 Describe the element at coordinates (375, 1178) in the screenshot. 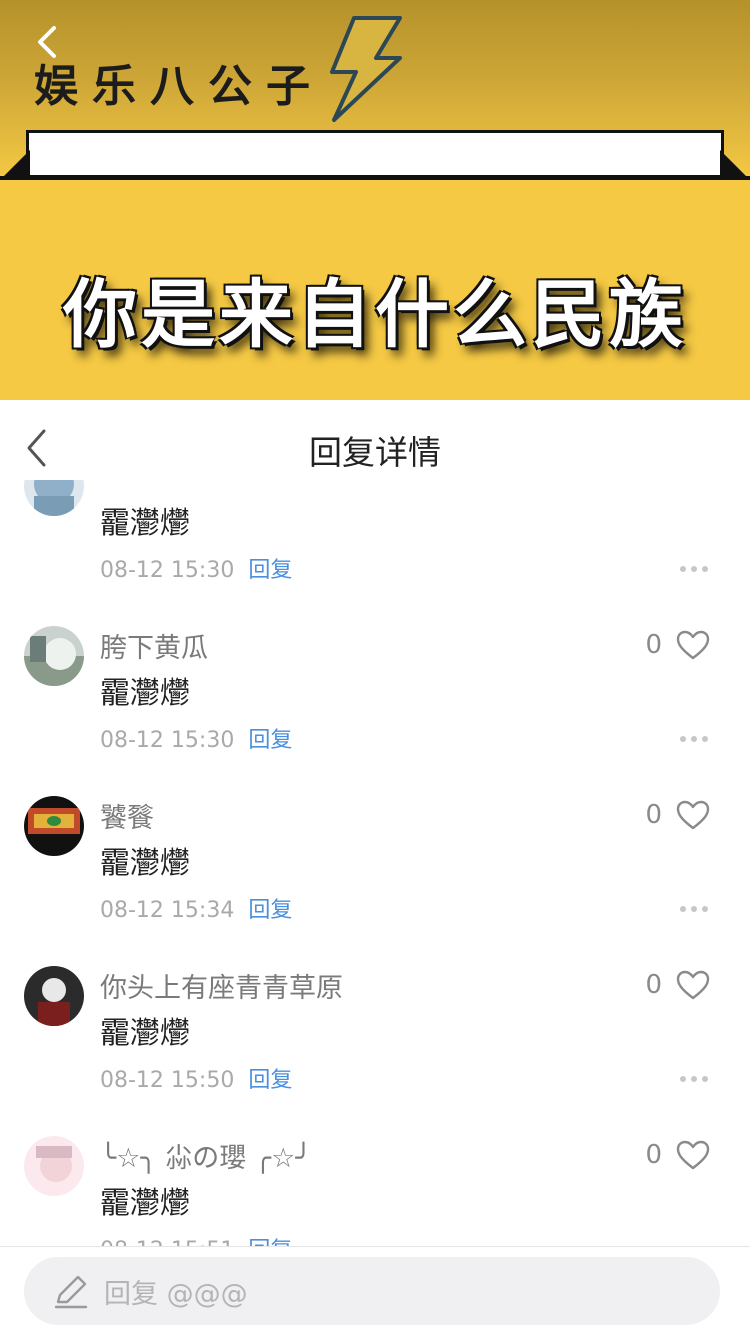

I see `list-item: ╰☆╮ 尛の瓔 ╭☆╯ 靇灪爩 08-12 15:51 回复 0` at that location.